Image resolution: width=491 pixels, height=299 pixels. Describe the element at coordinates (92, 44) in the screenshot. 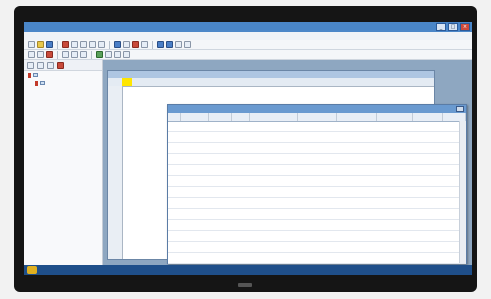

I see `undo-icon` at that location.